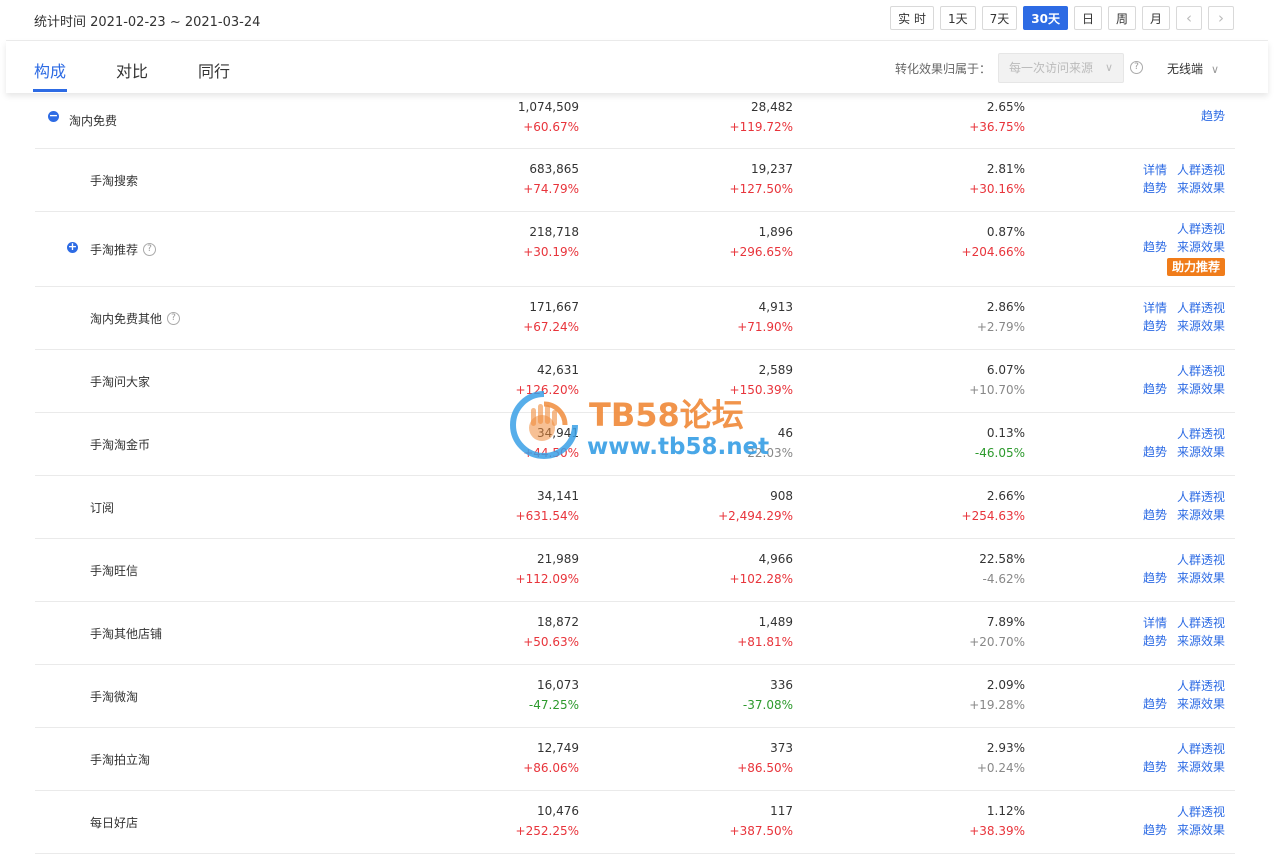 Image resolution: width=1274 pixels, height=856 pixels. I want to click on next-period-button: ›, so click(1221, 18).